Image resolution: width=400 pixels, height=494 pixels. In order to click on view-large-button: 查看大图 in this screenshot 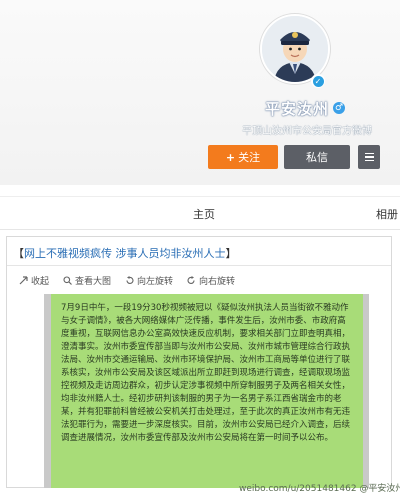, I will do `click(87, 280)`.